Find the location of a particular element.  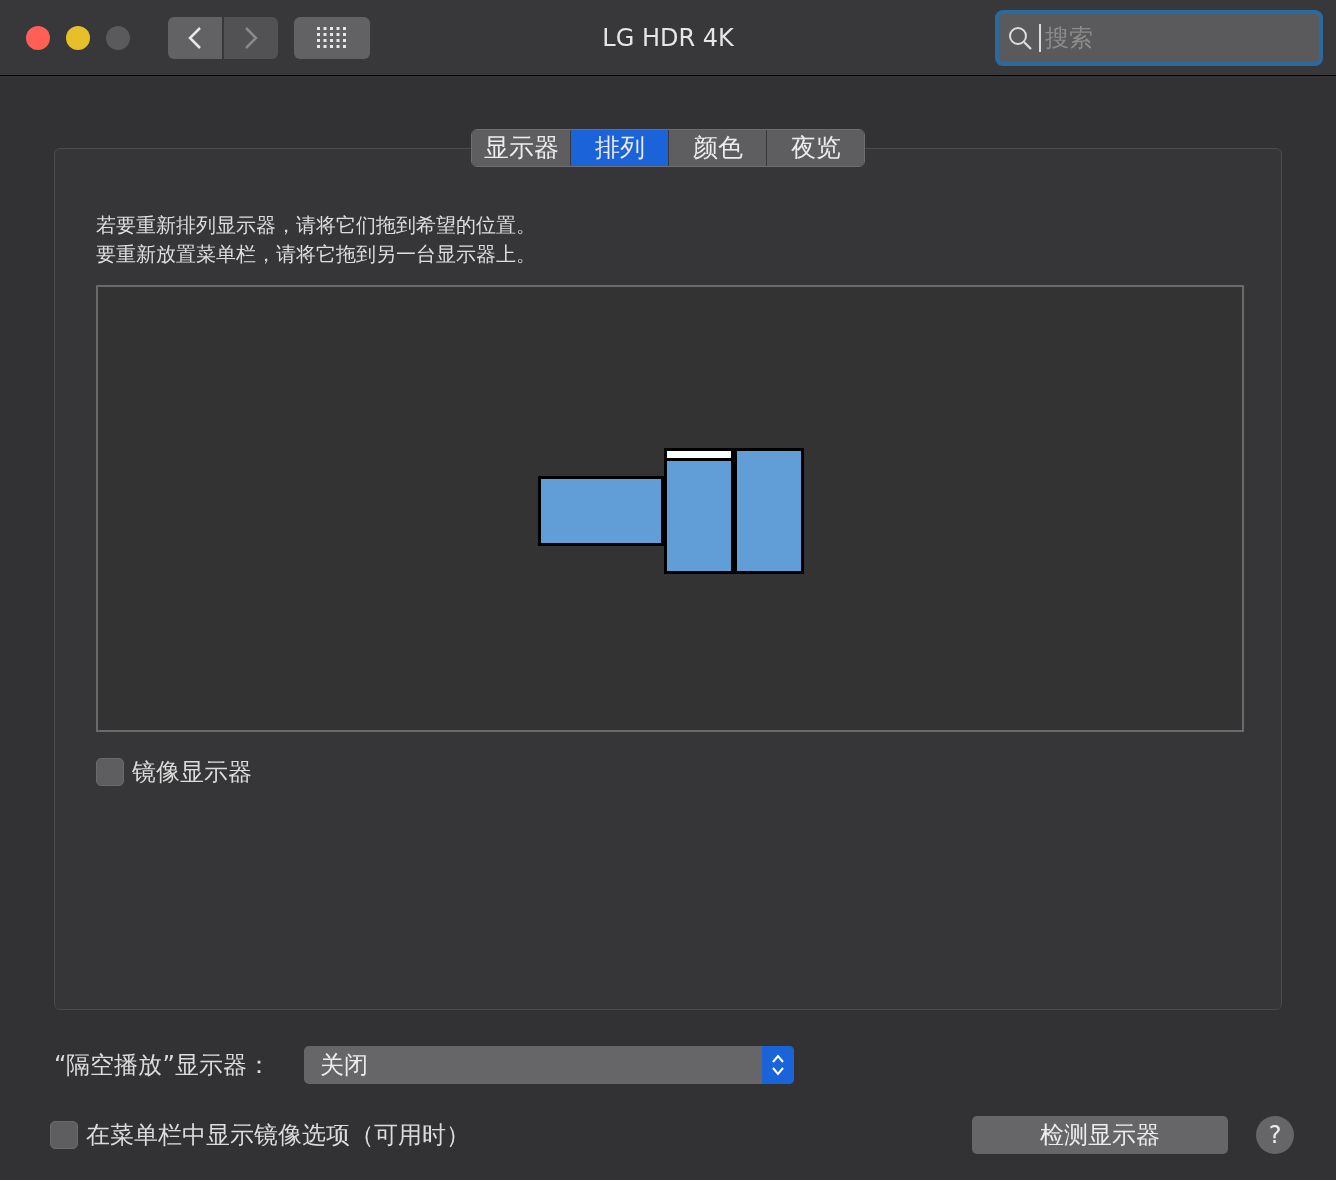

tab: 夜览 is located at coordinates (815, 148).